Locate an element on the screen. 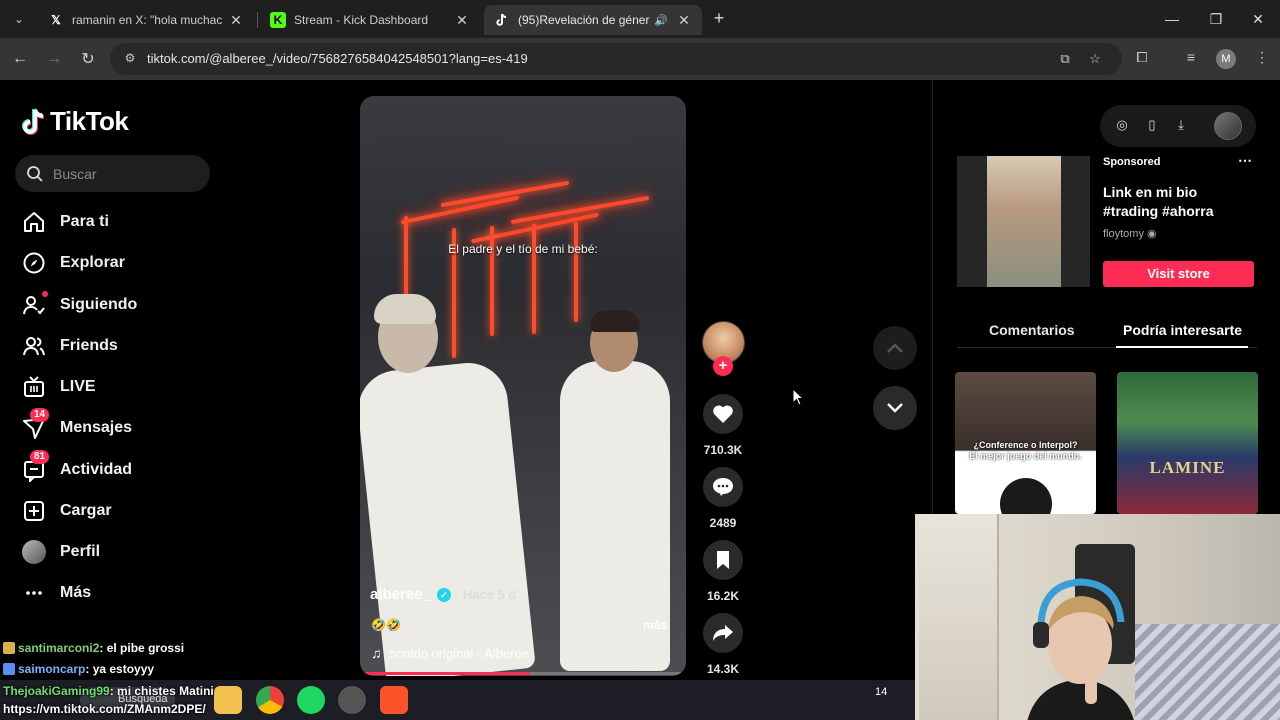 The image size is (1280, 720). video-description: 🤣🤣 is located at coordinates (386, 625).